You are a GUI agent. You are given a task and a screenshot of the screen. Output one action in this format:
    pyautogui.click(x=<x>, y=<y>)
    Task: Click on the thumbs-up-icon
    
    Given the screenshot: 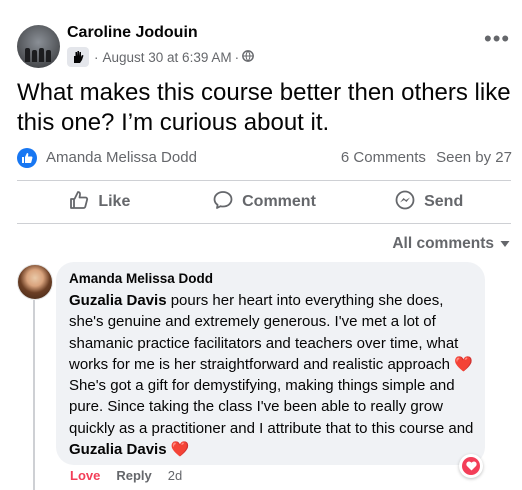 What is the action you would take?
    pyautogui.click(x=27, y=158)
    